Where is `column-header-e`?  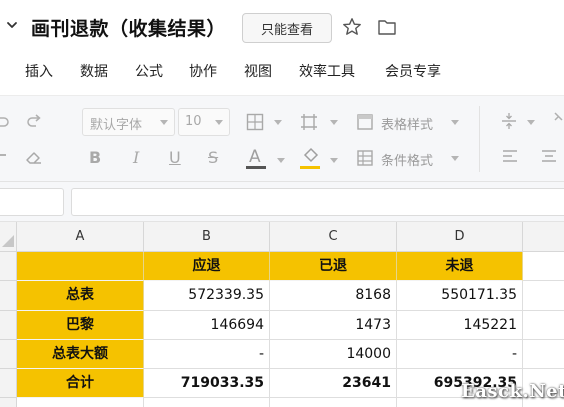 column-header-e is located at coordinates (543, 237).